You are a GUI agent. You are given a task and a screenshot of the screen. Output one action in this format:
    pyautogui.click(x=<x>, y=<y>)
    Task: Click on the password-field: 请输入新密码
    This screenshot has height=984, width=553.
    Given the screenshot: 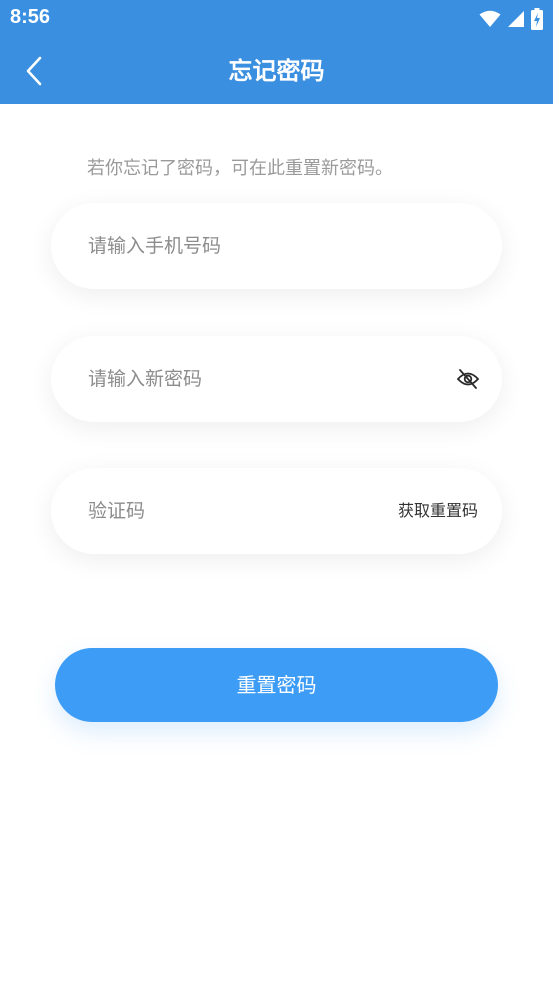 What is the action you would take?
    pyautogui.click(x=276, y=379)
    